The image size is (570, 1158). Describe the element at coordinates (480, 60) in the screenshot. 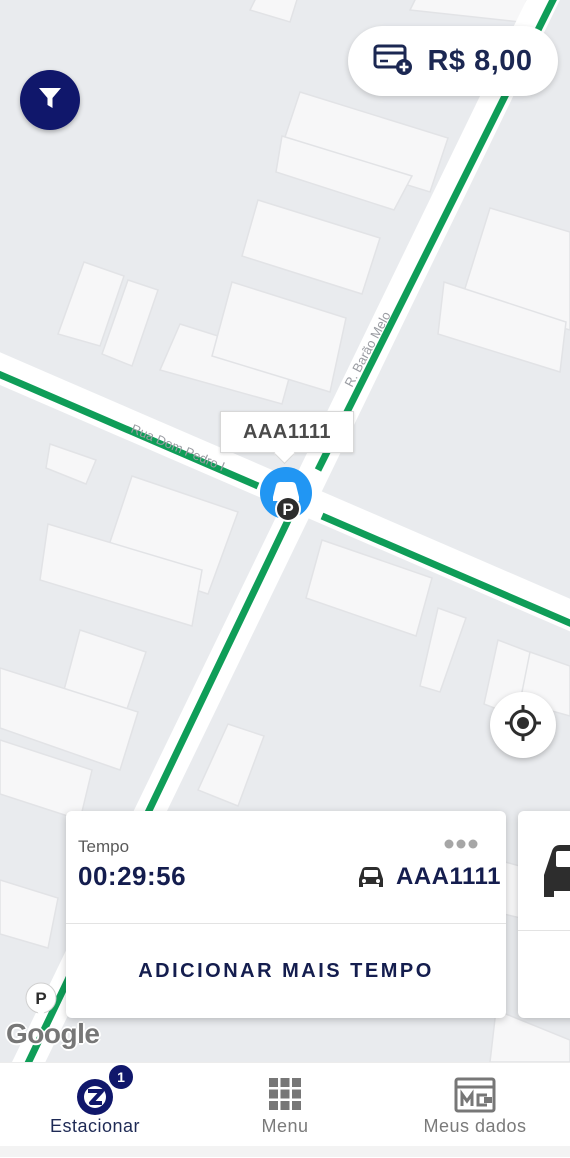

I see `balance-amount: R$ 8,00` at that location.